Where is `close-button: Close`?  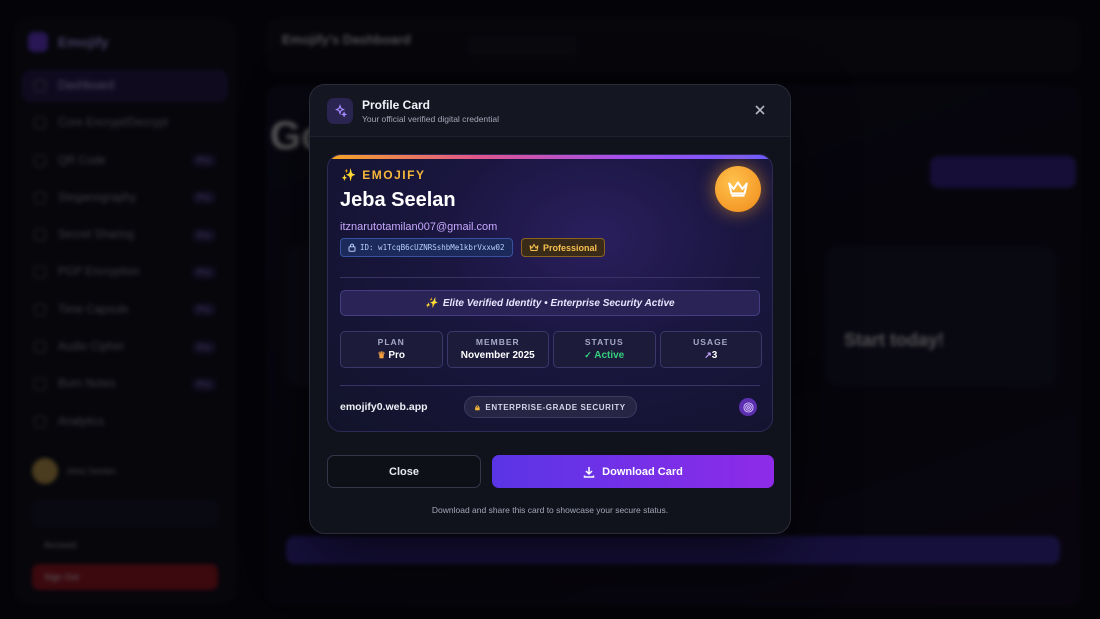
close-button: Close is located at coordinates (404, 471).